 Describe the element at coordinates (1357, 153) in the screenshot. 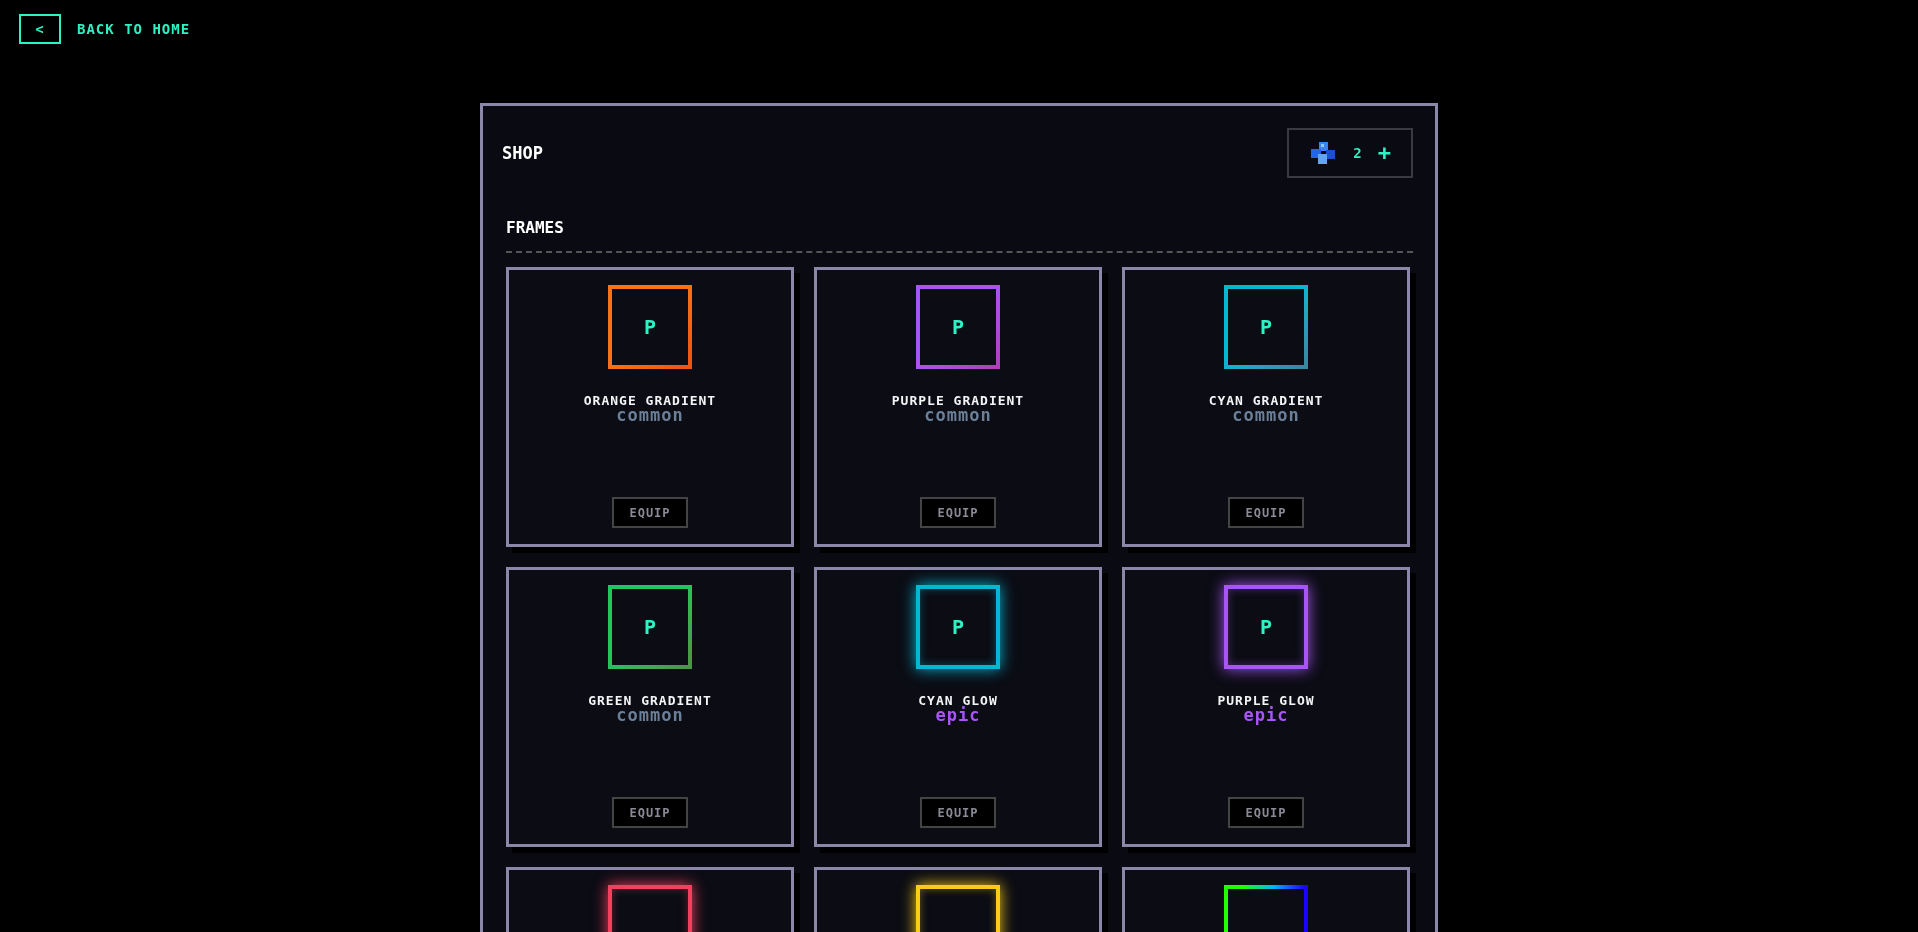

I see `gem-count: 2` at that location.